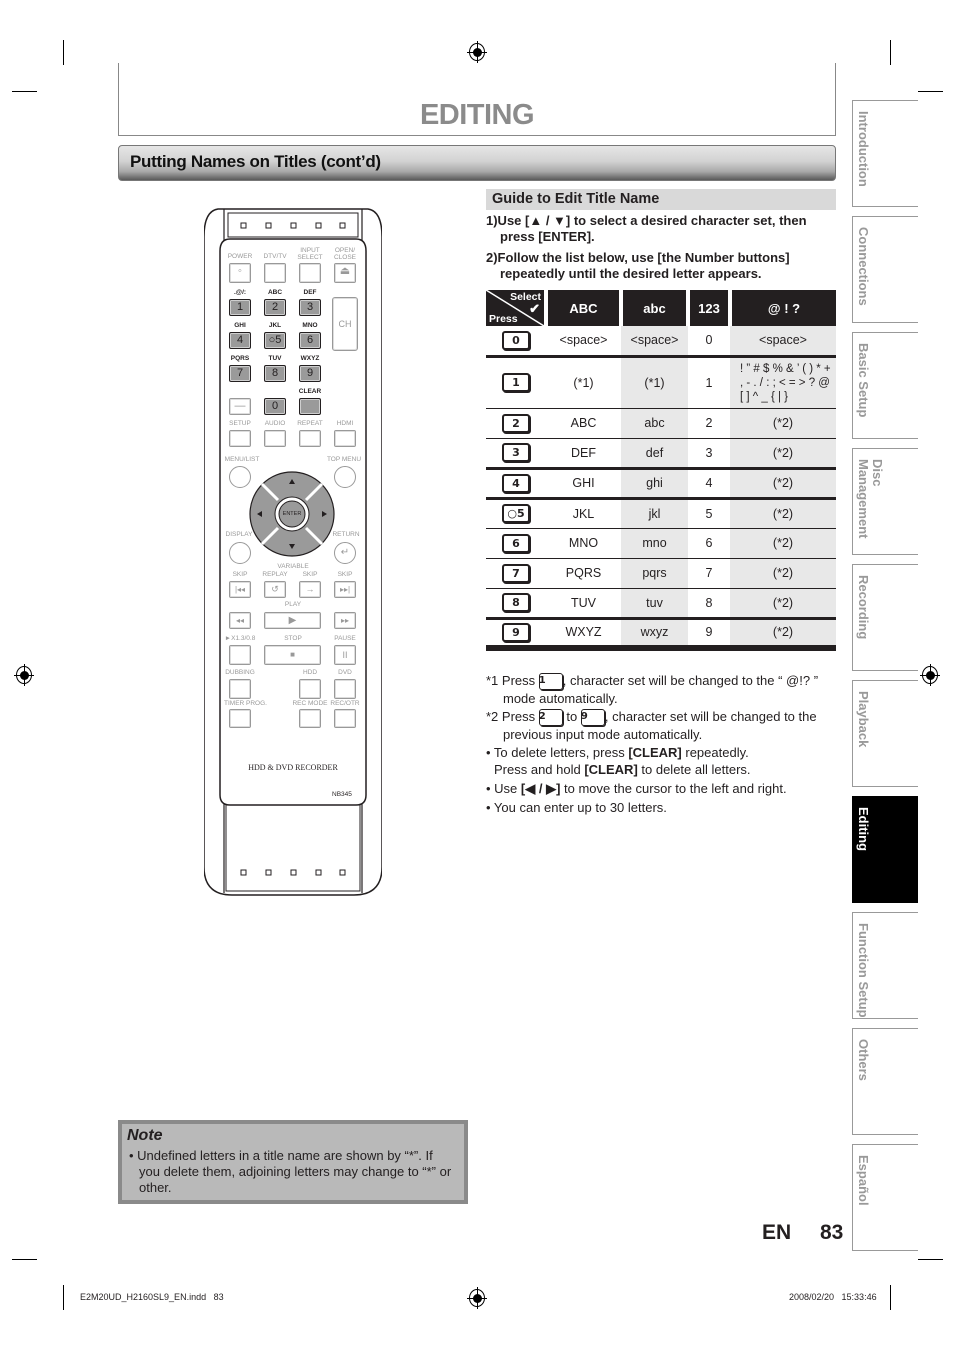  What do you see at coordinates (709, 573) in the screenshot?
I see `cell-number: 7` at bounding box center [709, 573].